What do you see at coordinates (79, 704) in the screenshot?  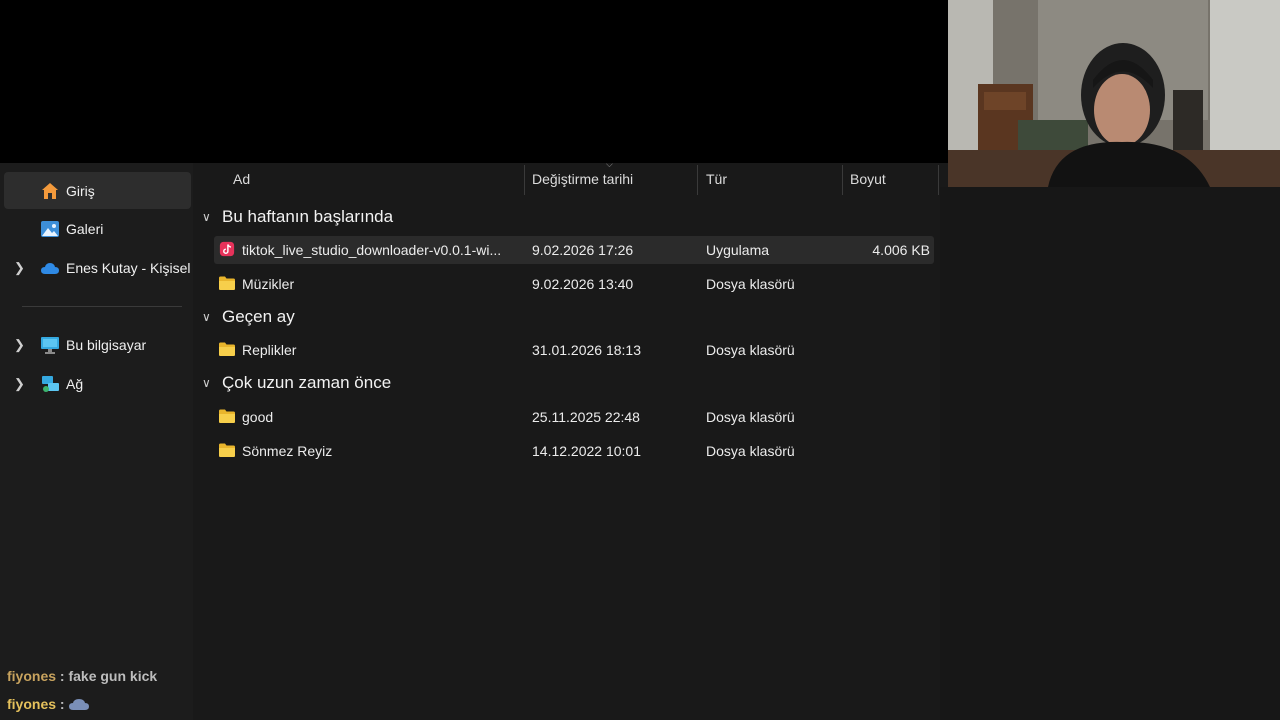 I see `cloud-emote-icon` at bounding box center [79, 704].